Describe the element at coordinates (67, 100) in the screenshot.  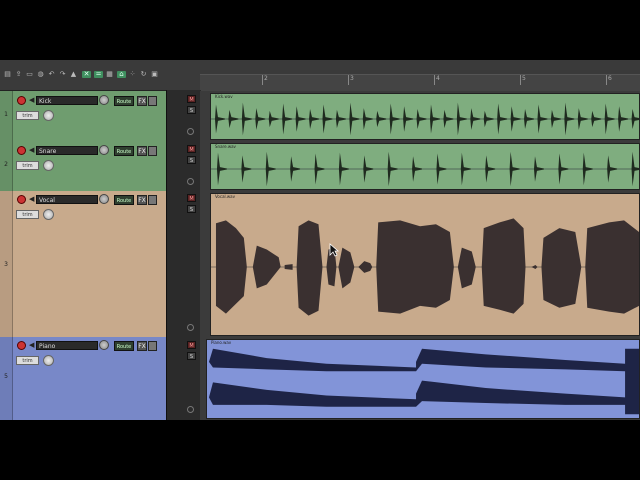
I see `track-name-field: Kick` at that location.